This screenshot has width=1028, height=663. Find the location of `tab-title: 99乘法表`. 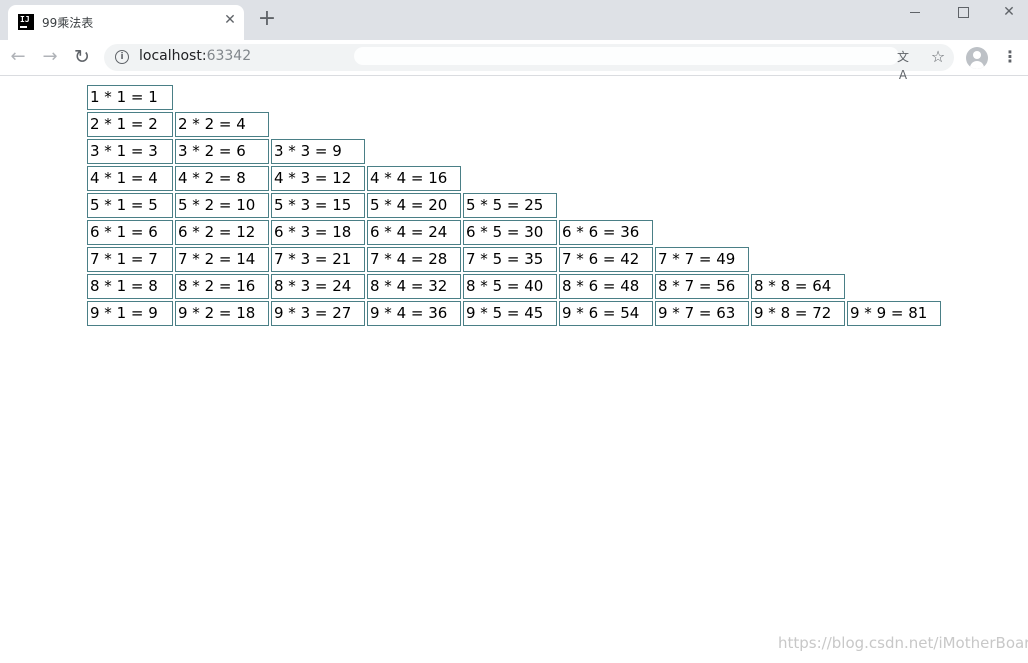

tab-title: 99乘法表 is located at coordinates (68, 23).